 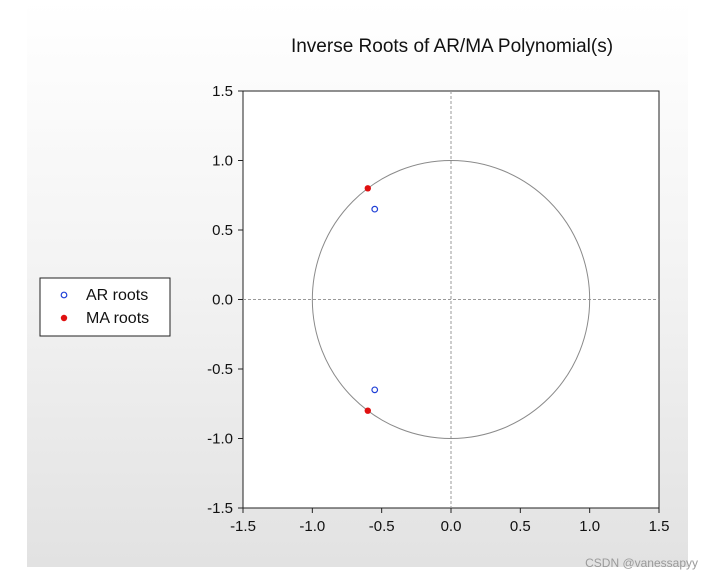 What do you see at coordinates (64, 295) in the screenshot?
I see `legend-marker-ar-roots` at bounding box center [64, 295].